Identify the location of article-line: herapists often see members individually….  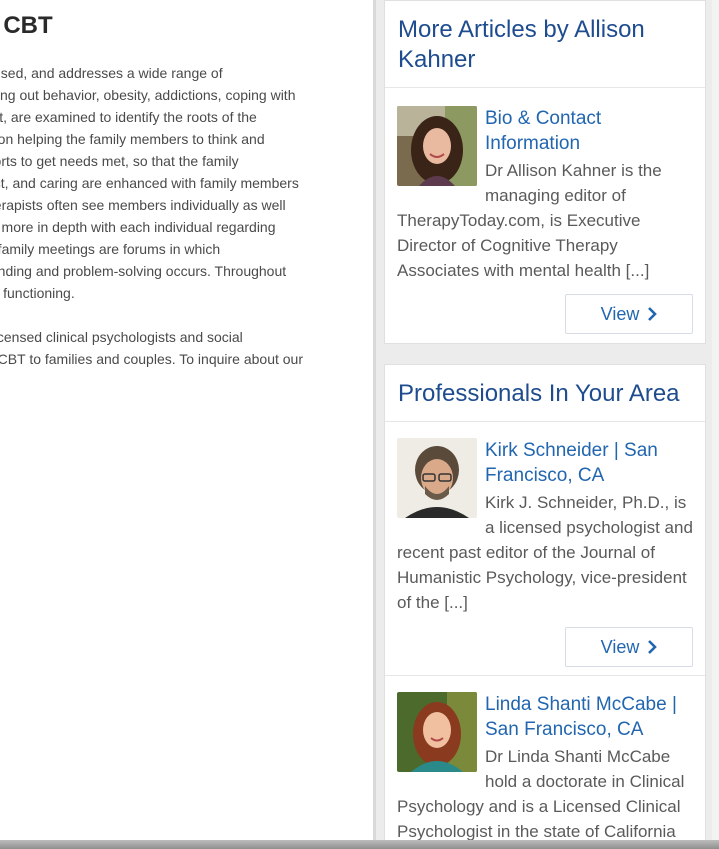
(143, 205).